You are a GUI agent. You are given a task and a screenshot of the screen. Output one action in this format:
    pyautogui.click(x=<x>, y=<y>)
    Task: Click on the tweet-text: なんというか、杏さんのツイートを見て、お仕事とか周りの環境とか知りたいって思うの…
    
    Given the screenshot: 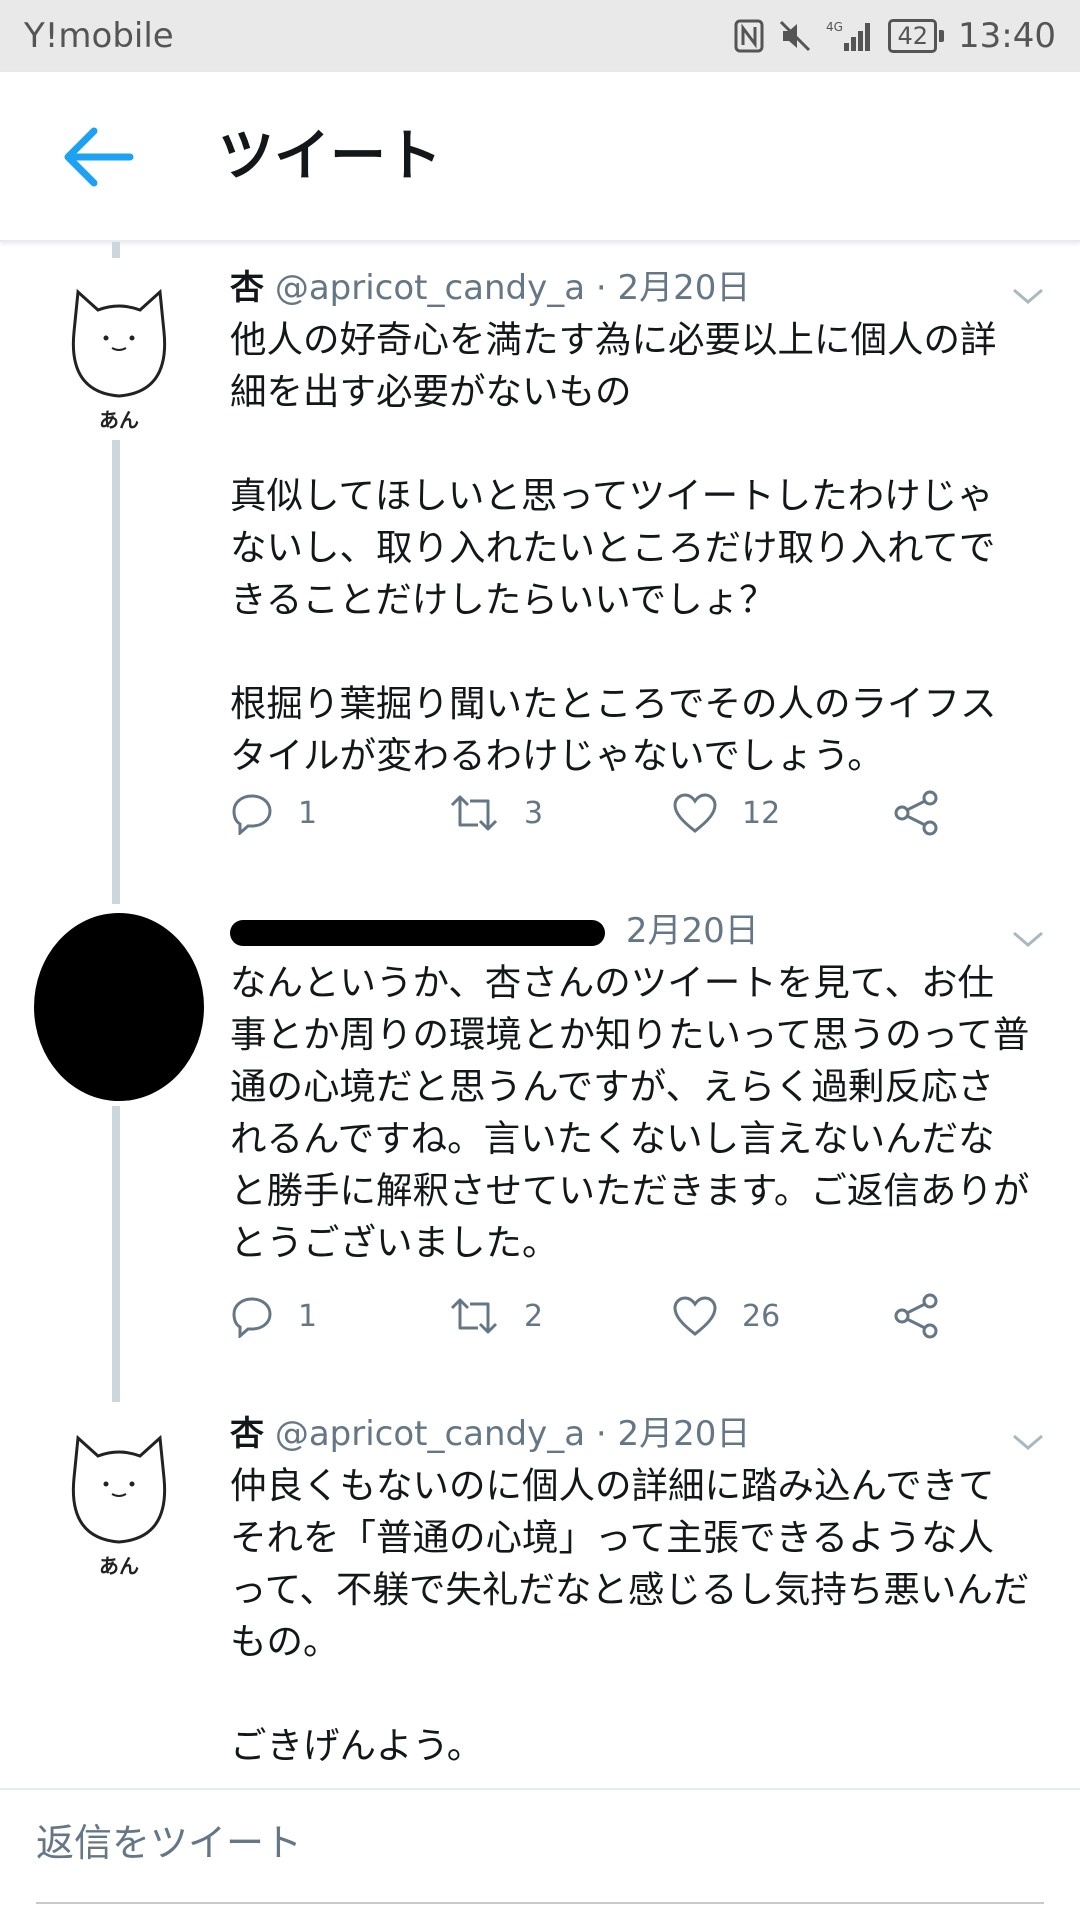 What is the action you would take?
    pyautogui.click(x=630, y=1112)
    